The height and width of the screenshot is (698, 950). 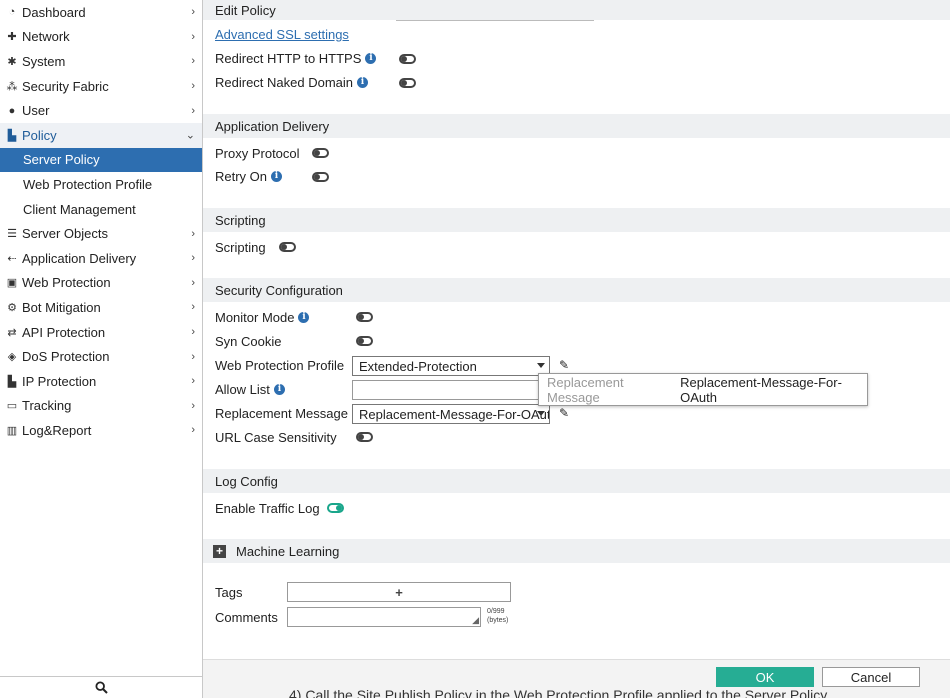 What do you see at coordinates (12, 86) in the screenshot?
I see `fabric-icon: ⁂` at bounding box center [12, 86].